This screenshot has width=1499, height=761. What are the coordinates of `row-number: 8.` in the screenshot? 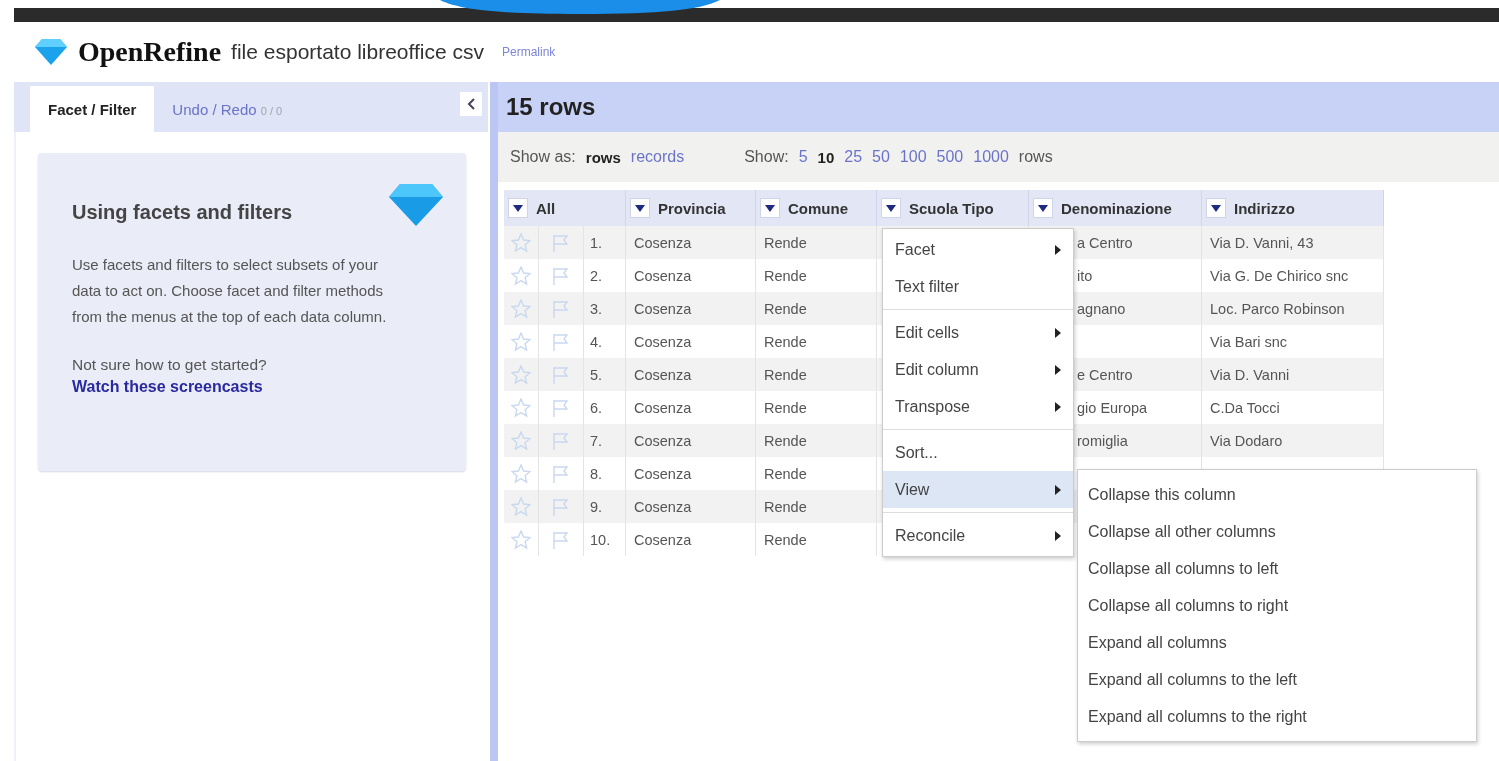 It's located at (596, 473).